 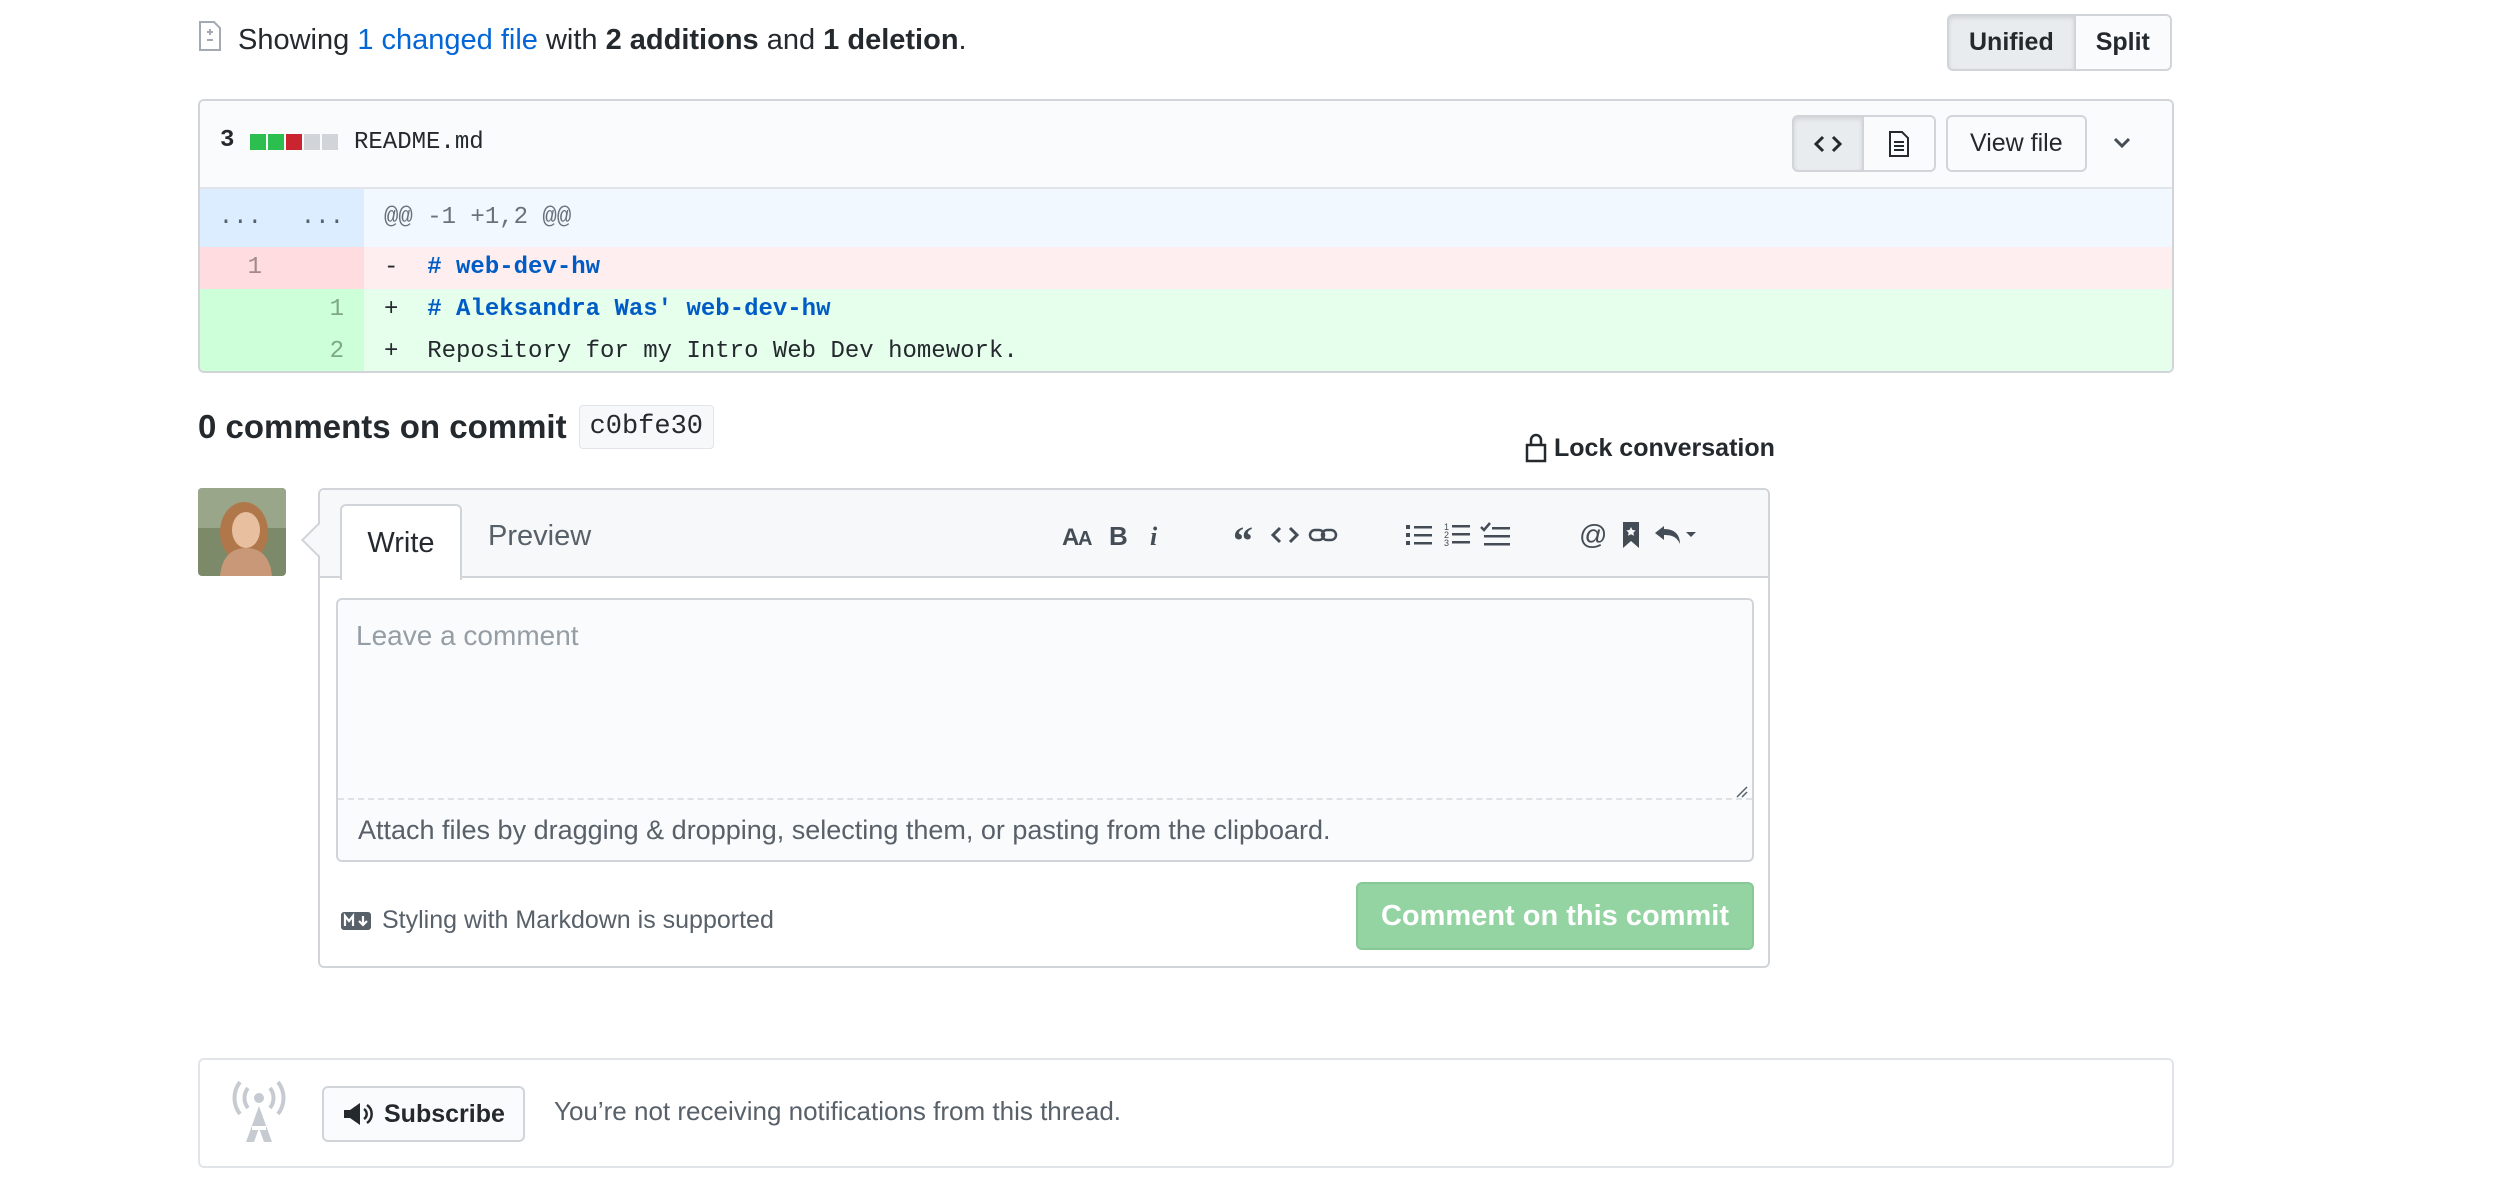 What do you see at coordinates (1536, 448) in the screenshot?
I see `lock-icon` at bounding box center [1536, 448].